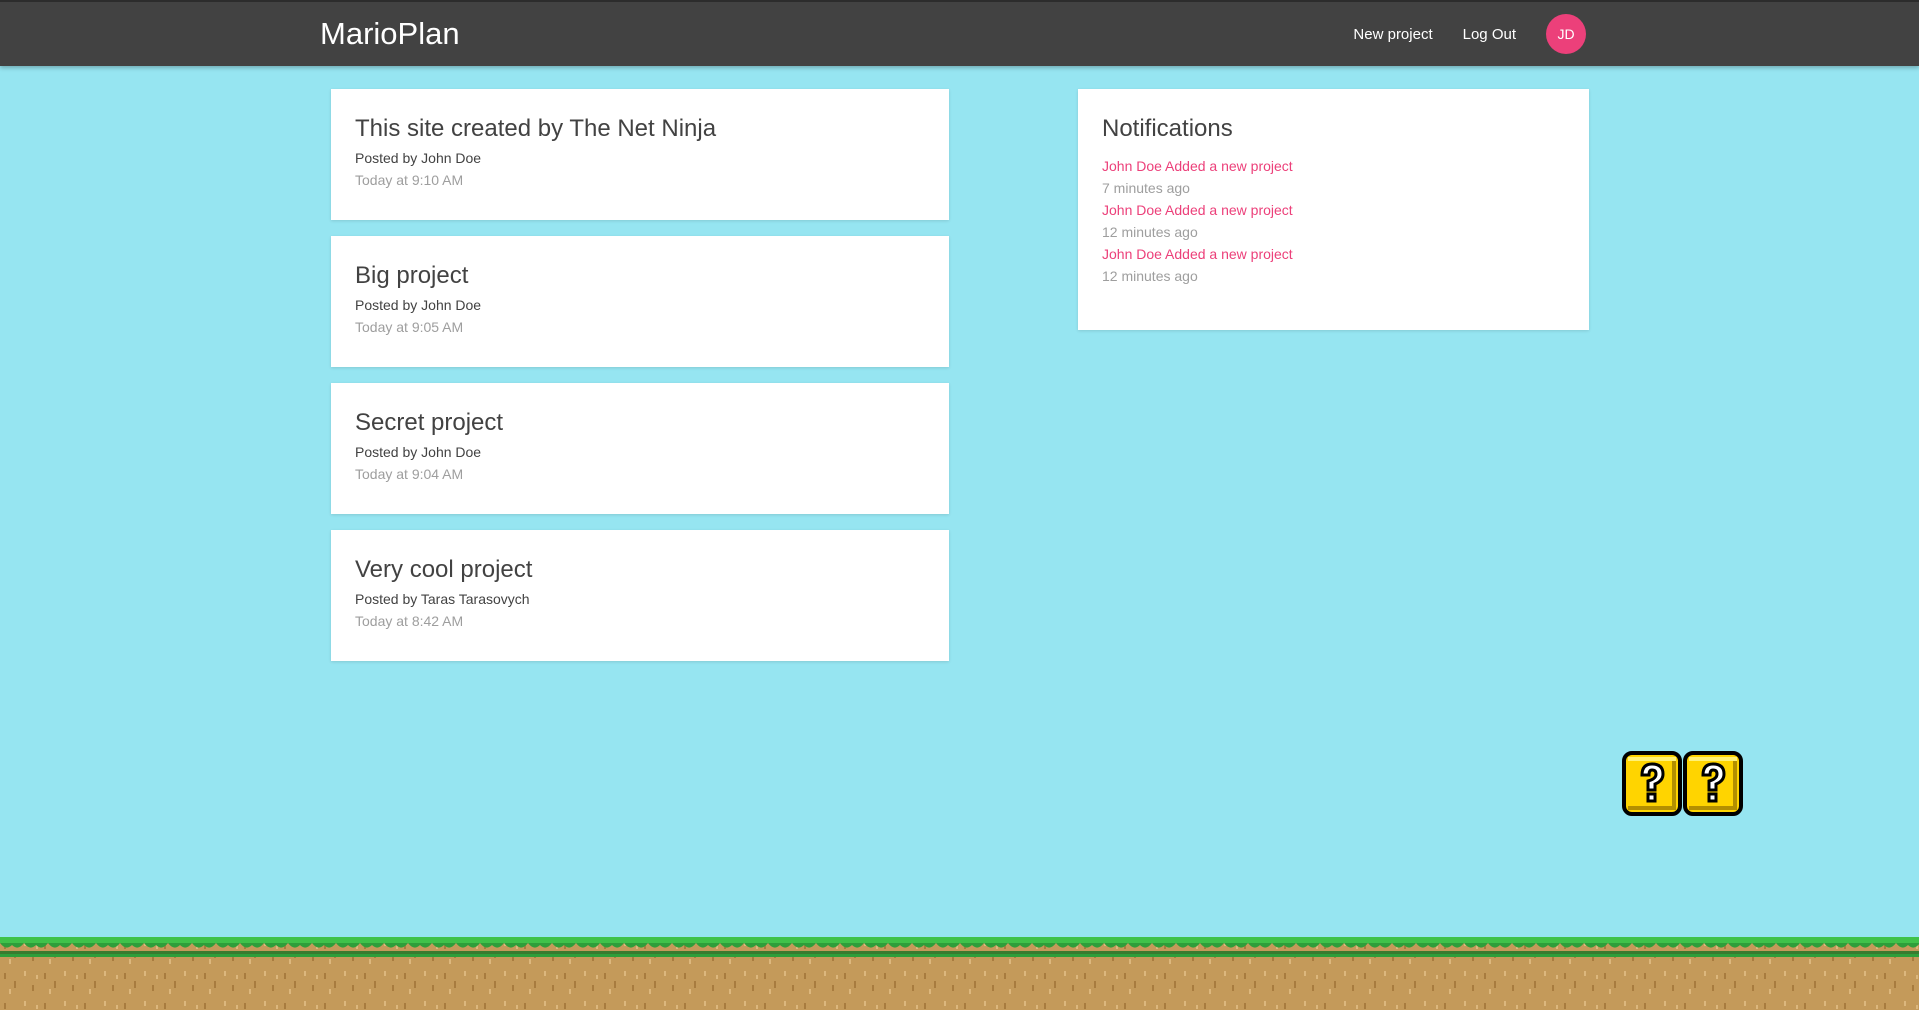  What do you see at coordinates (1392, 34) in the screenshot?
I see `new-project-link: New project` at bounding box center [1392, 34].